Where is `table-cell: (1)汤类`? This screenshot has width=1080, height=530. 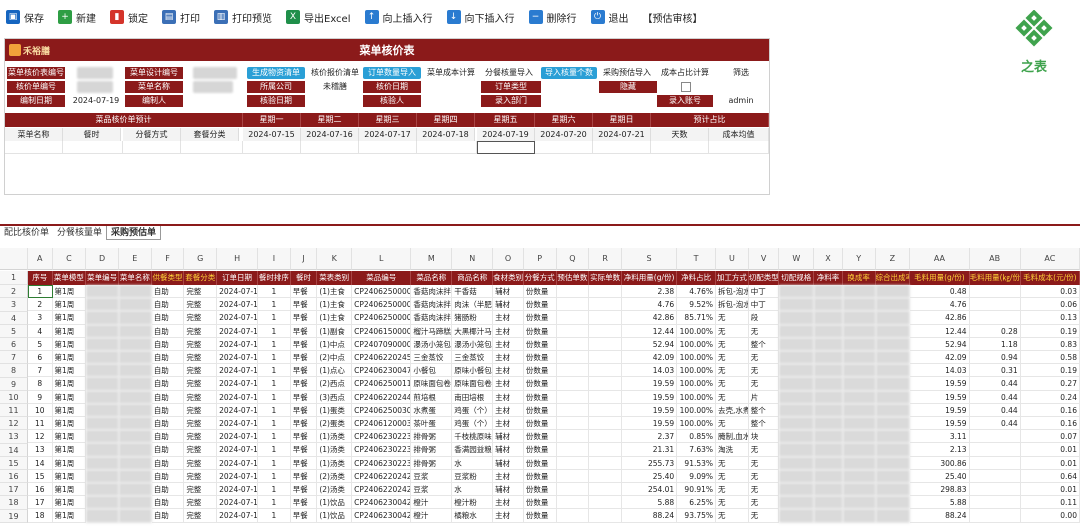 table-cell: (1)汤类 is located at coordinates (335, 450).